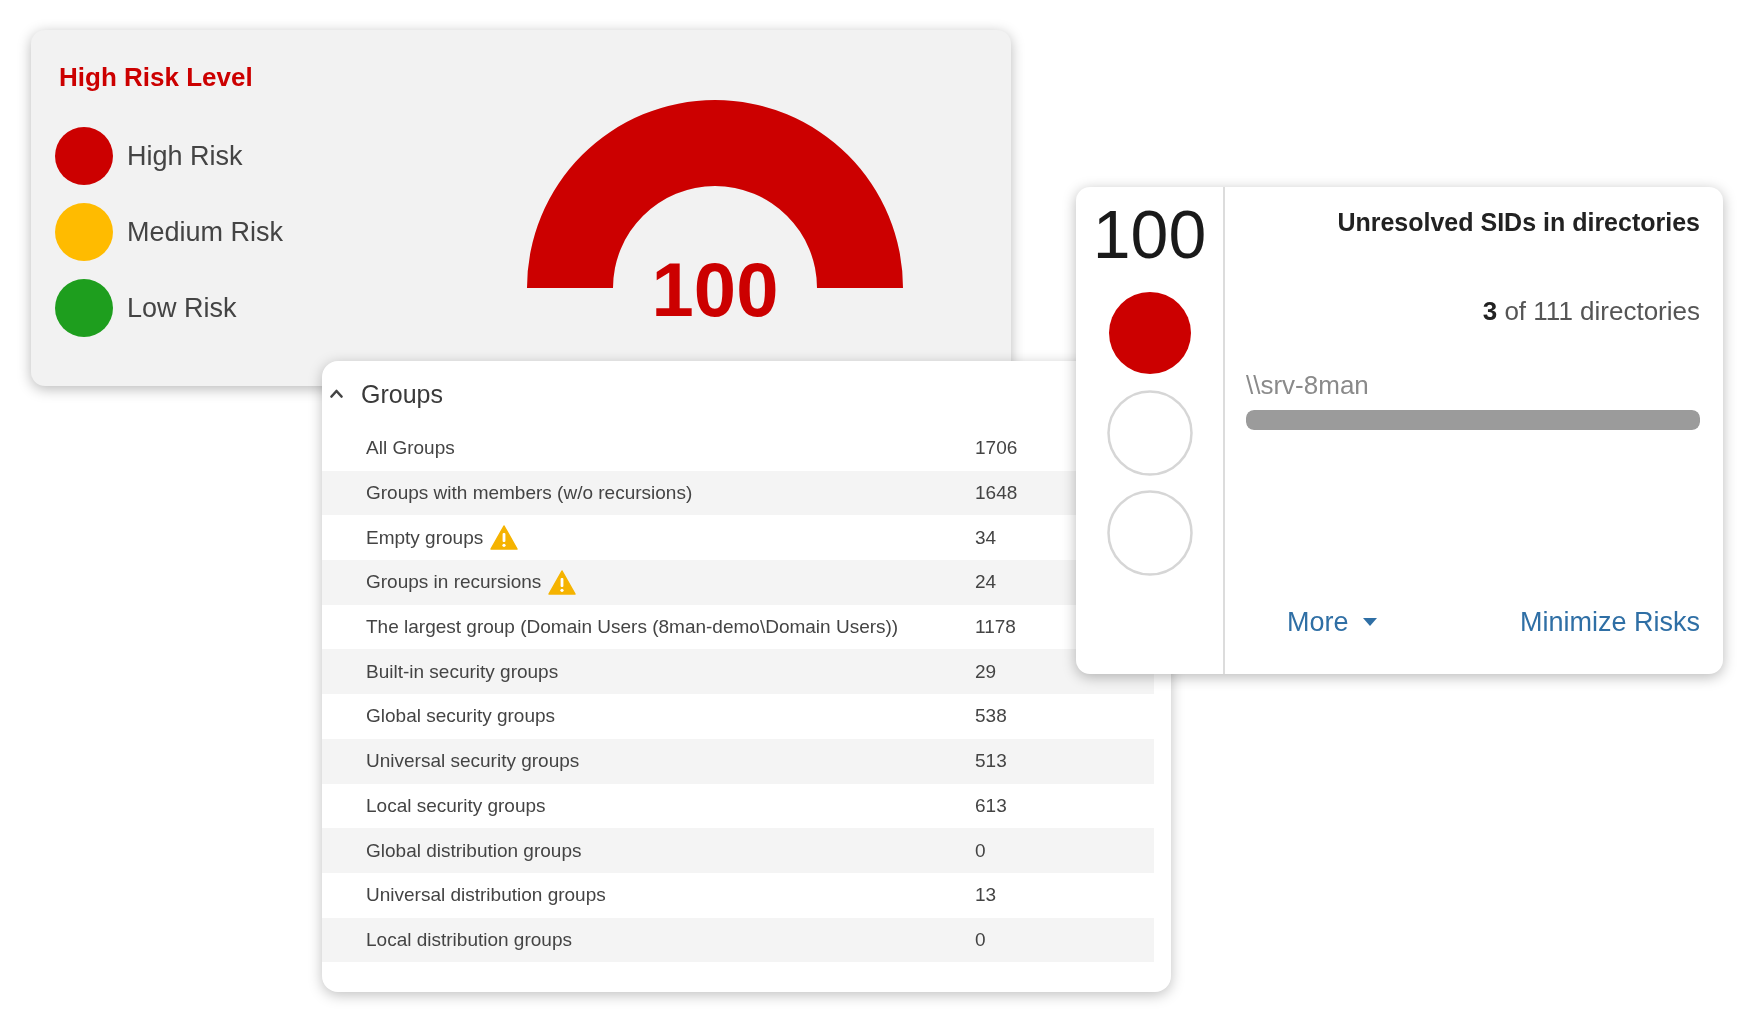  What do you see at coordinates (986, 895) in the screenshot?
I see `row-value: 13` at bounding box center [986, 895].